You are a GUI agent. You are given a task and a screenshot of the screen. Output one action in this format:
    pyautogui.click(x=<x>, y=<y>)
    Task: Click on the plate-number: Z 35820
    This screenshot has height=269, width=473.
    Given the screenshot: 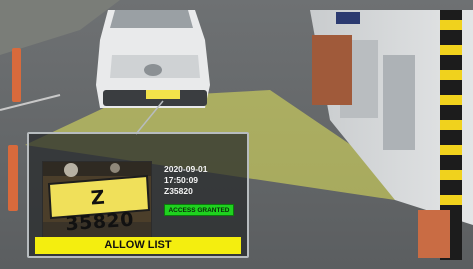 What is the action you would take?
    pyautogui.click(x=99, y=211)
    